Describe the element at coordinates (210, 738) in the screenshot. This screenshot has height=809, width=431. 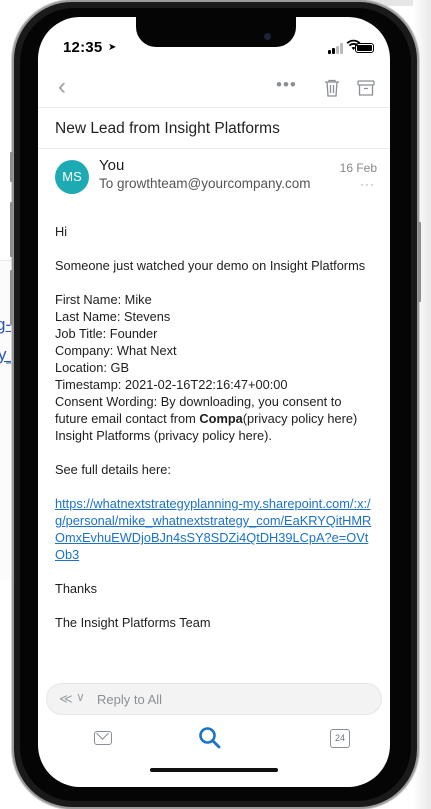
I see `search-icon` at that location.